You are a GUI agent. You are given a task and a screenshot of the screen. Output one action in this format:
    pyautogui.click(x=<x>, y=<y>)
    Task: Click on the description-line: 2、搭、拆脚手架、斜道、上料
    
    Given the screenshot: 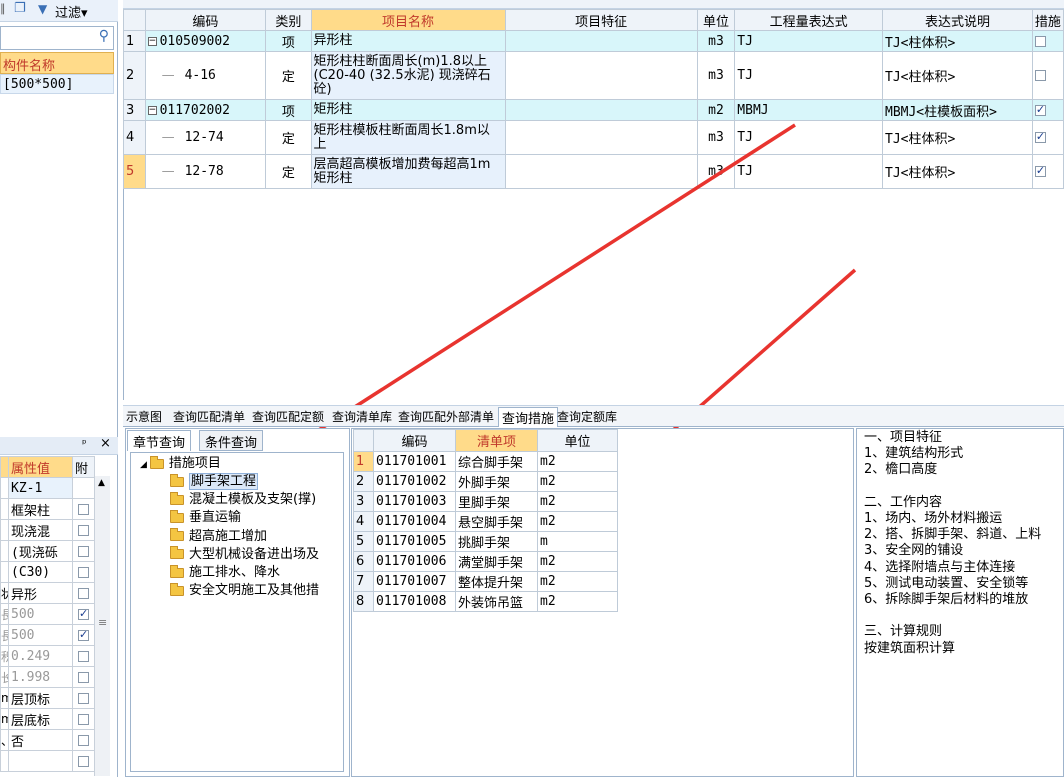 What is the action you would take?
    pyautogui.click(x=953, y=535)
    